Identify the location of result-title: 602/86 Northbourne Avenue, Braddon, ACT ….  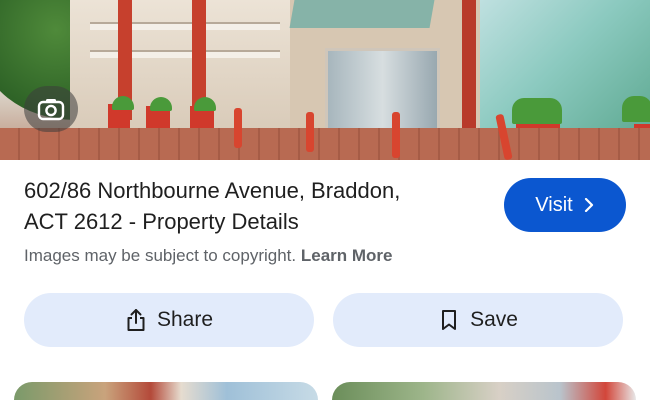
(254, 206).